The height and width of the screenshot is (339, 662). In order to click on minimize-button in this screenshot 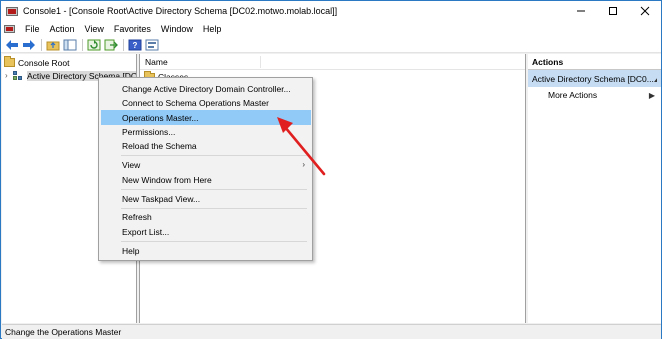, I will do `click(581, 11)`.